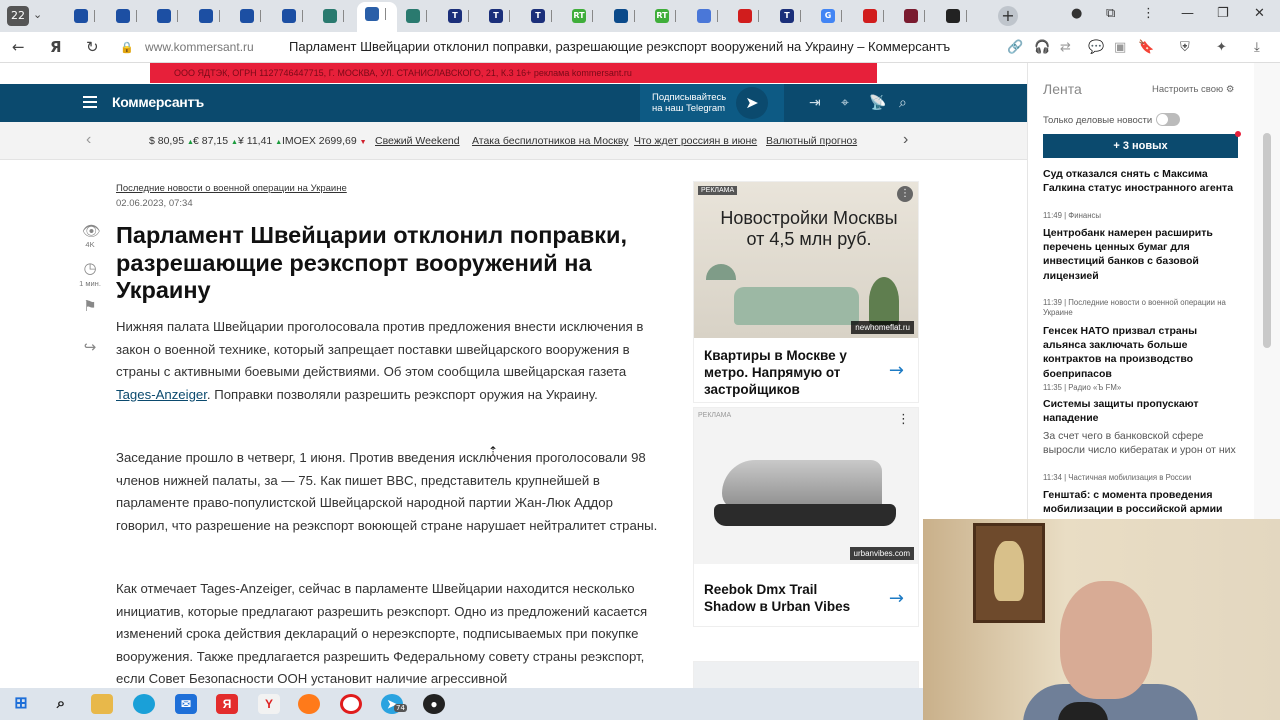  I want to click on shield-icon: ⛨, so click(1185, 47).